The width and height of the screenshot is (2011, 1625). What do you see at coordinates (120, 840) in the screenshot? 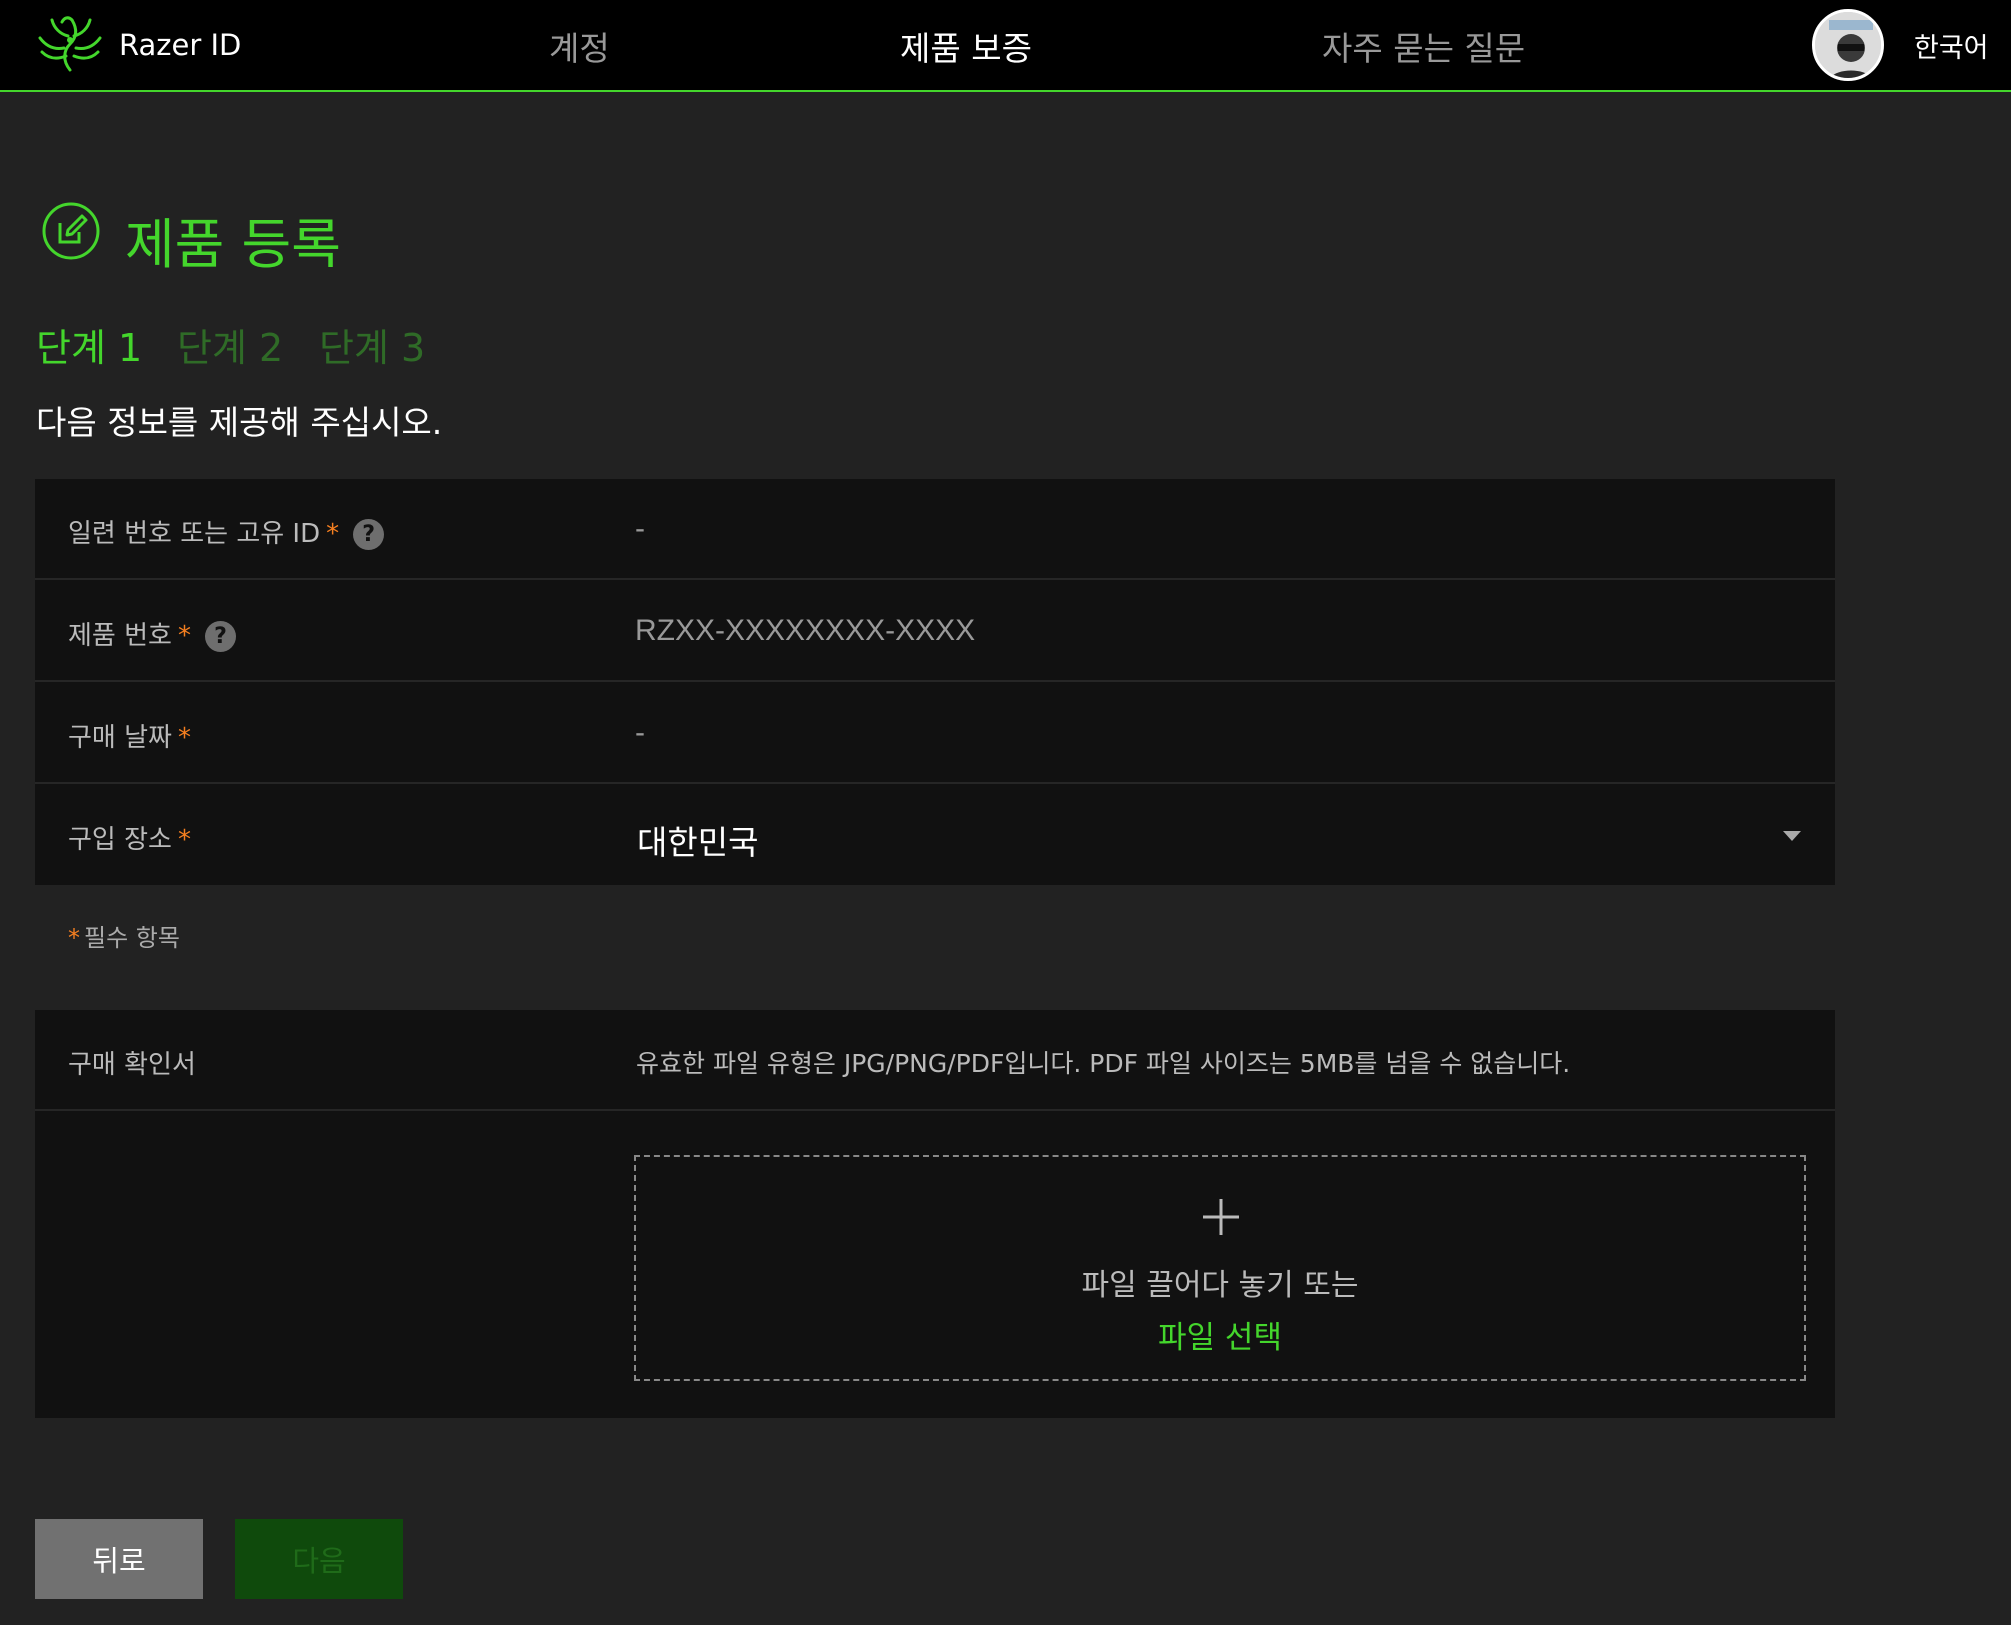
I see `purchase-place-label: 구입 장소` at bounding box center [120, 840].